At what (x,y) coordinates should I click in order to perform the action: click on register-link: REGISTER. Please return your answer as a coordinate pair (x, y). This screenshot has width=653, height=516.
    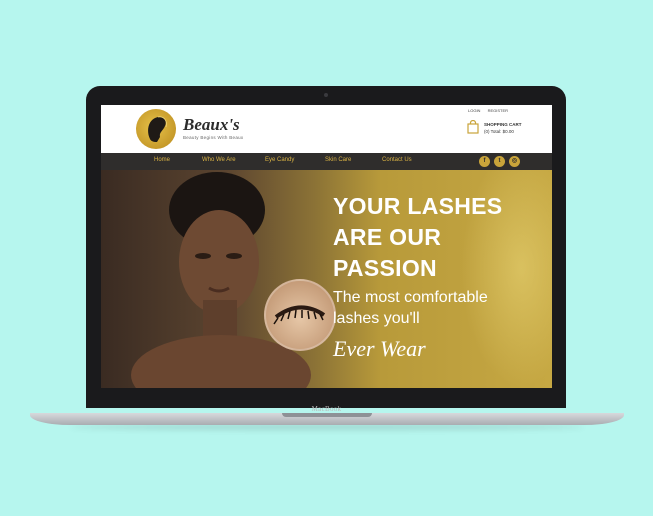
    Looking at the image, I should click on (498, 110).